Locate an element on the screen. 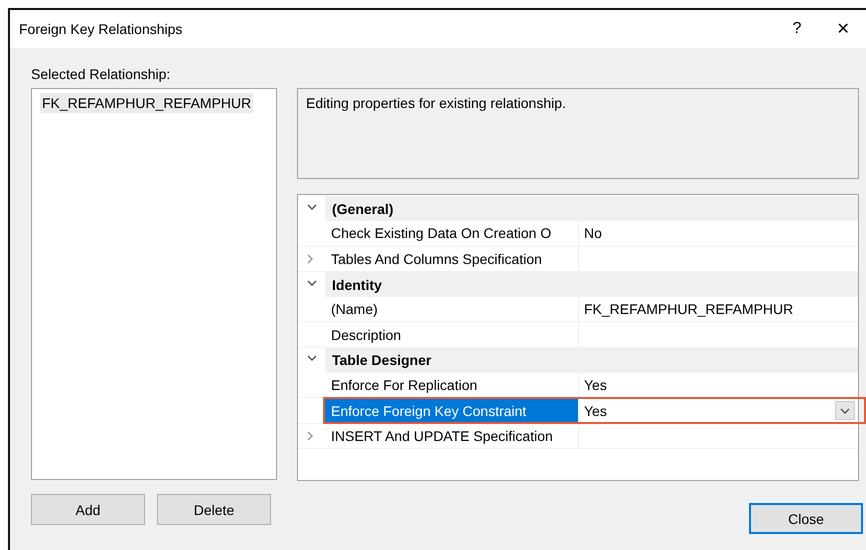  property-name: Tables And Columns Specification is located at coordinates (452, 258).